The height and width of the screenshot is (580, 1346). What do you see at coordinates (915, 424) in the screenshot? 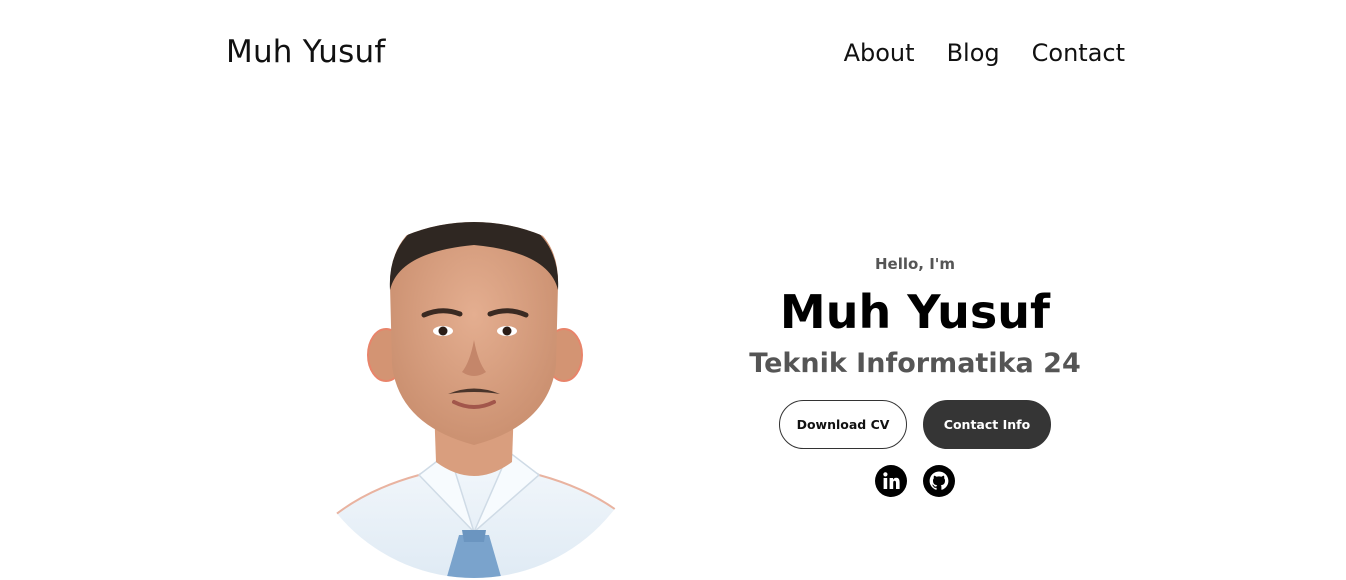
I see `hero-buttons: Download CV Contact Info` at bounding box center [915, 424].